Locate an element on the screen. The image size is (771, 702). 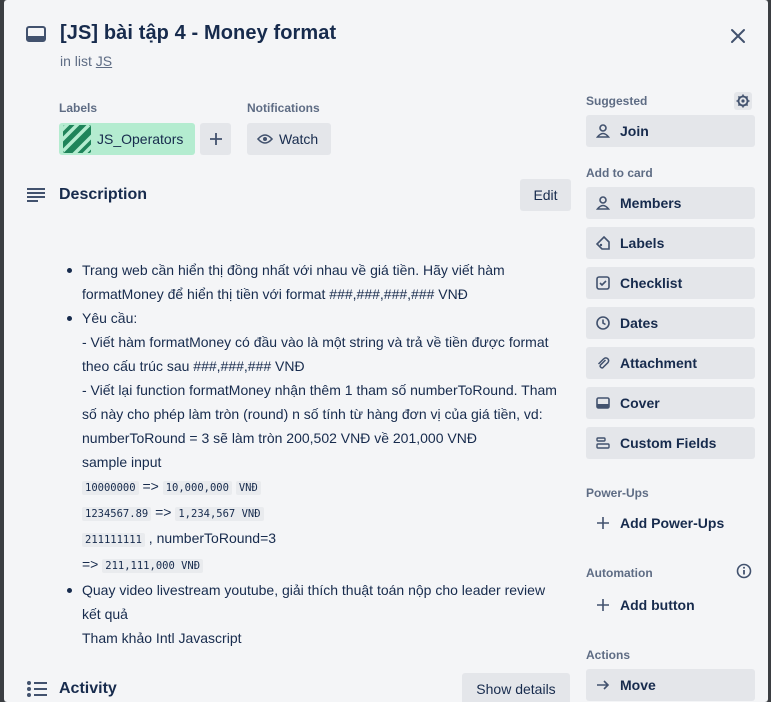
eye-icon is located at coordinates (265, 139).